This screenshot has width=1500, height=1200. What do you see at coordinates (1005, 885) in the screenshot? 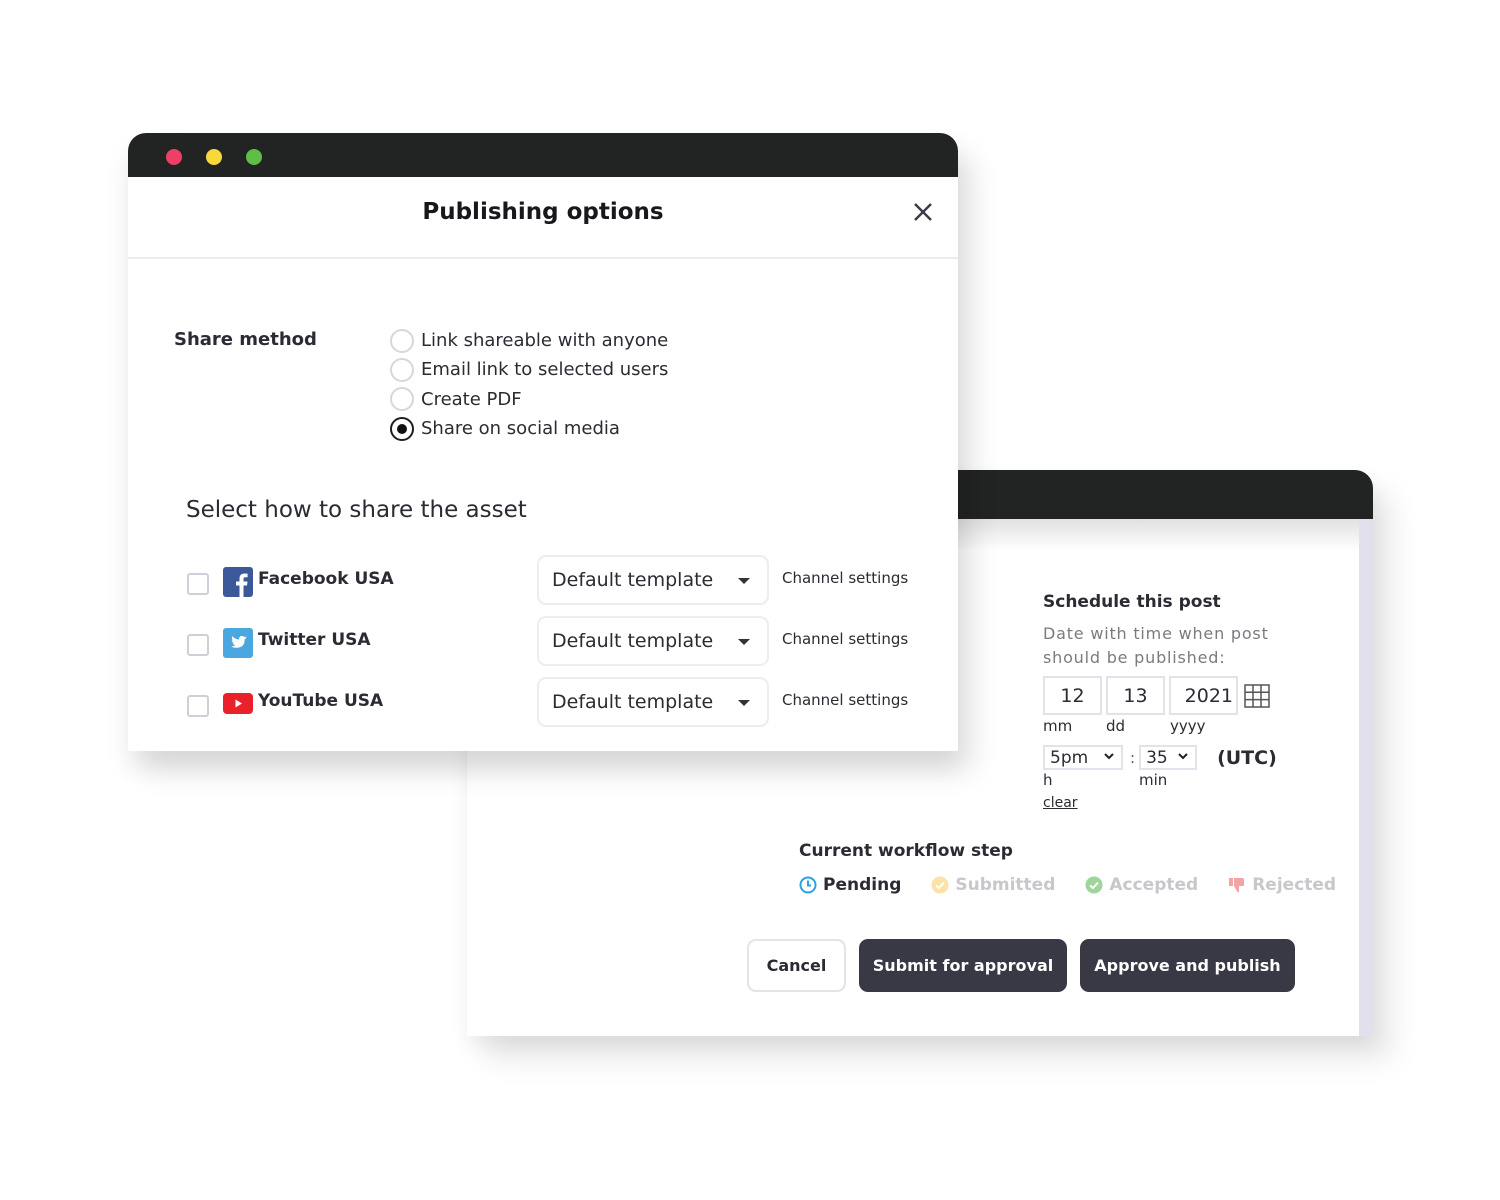
I see `step-label: Submitted` at bounding box center [1005, 885].